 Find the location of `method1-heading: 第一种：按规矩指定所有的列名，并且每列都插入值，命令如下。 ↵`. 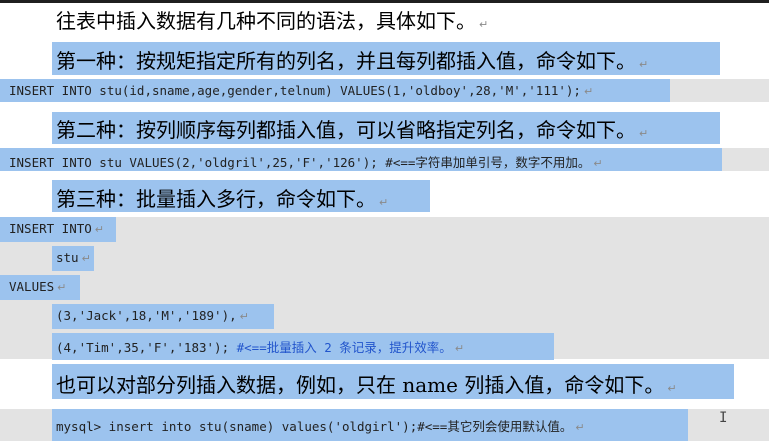

method1-heading: 第一种：按规矩指定所有的列名，并且每列都插入值，命令如下。 ↵ is located at coordinates (352, 59).